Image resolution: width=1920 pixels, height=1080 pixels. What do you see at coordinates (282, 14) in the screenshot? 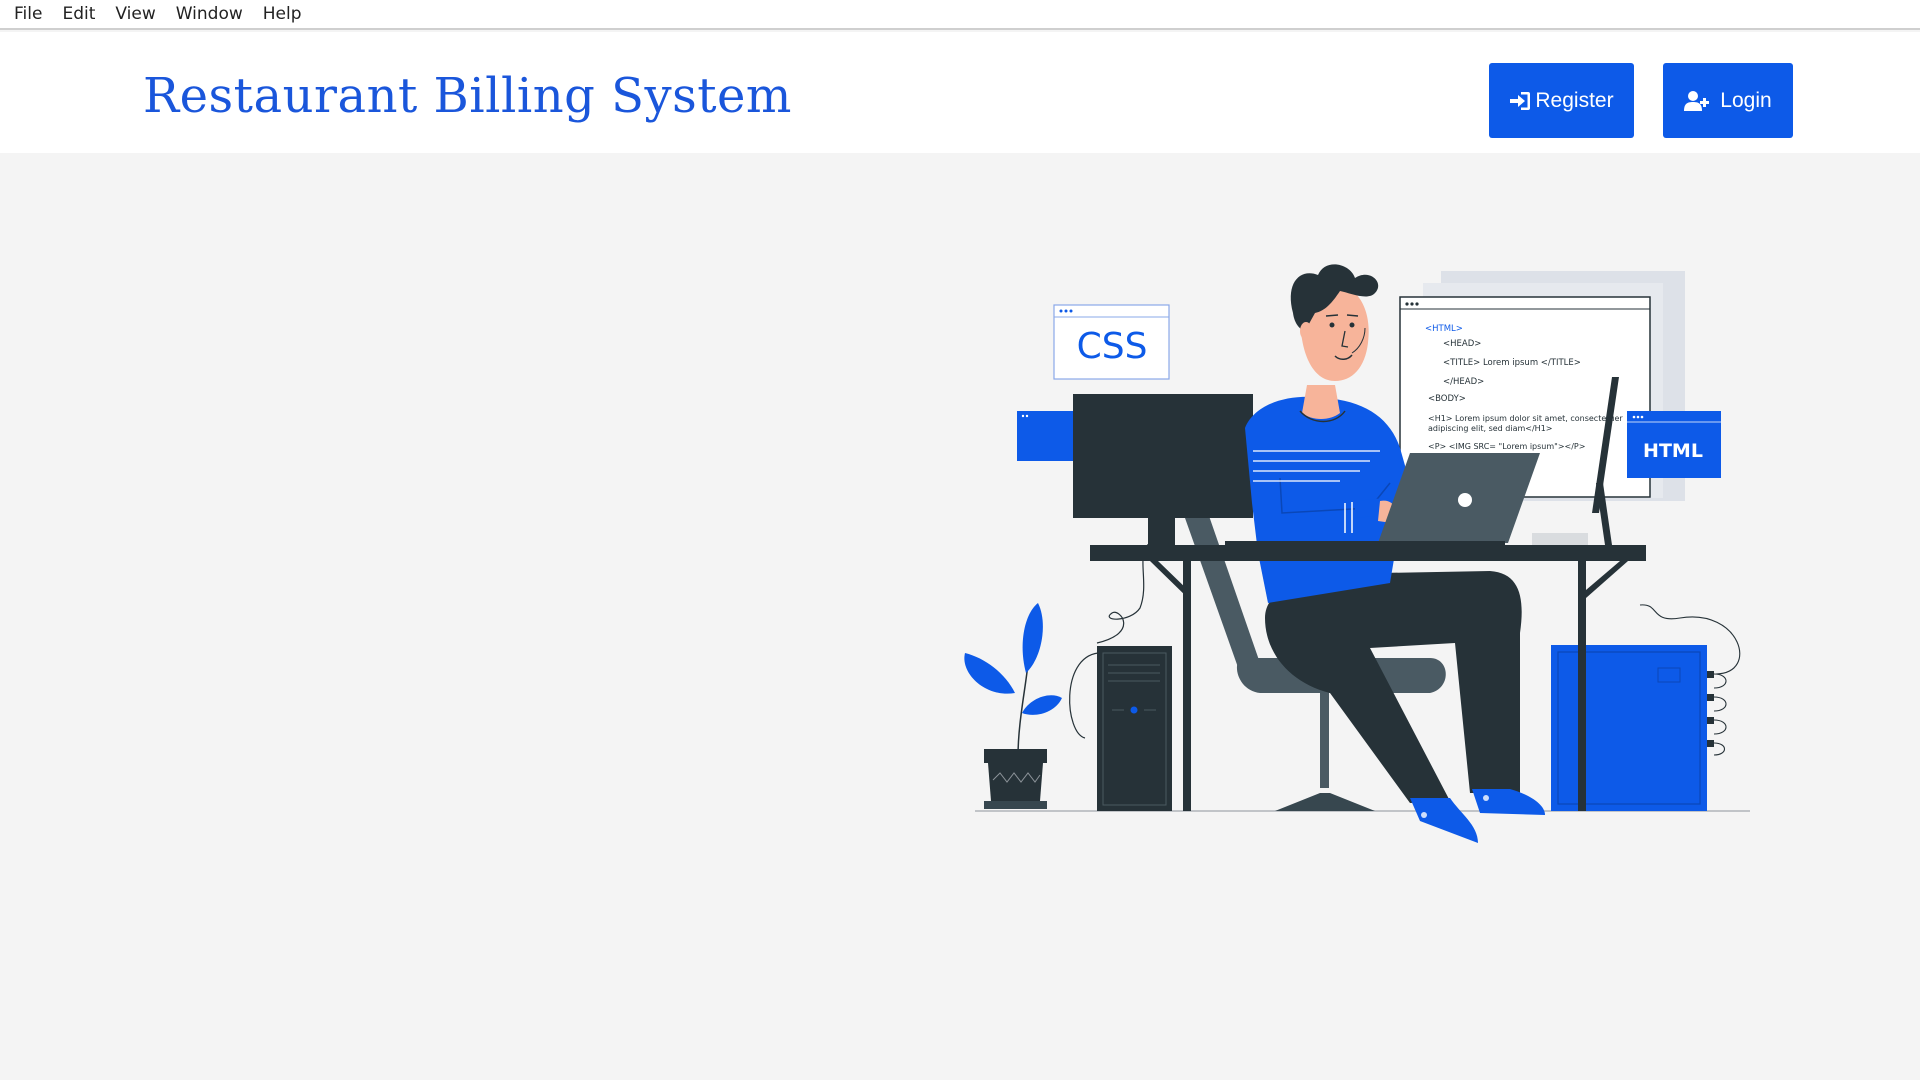
I see `menu-help: Help` at bounding box center [282, 14].